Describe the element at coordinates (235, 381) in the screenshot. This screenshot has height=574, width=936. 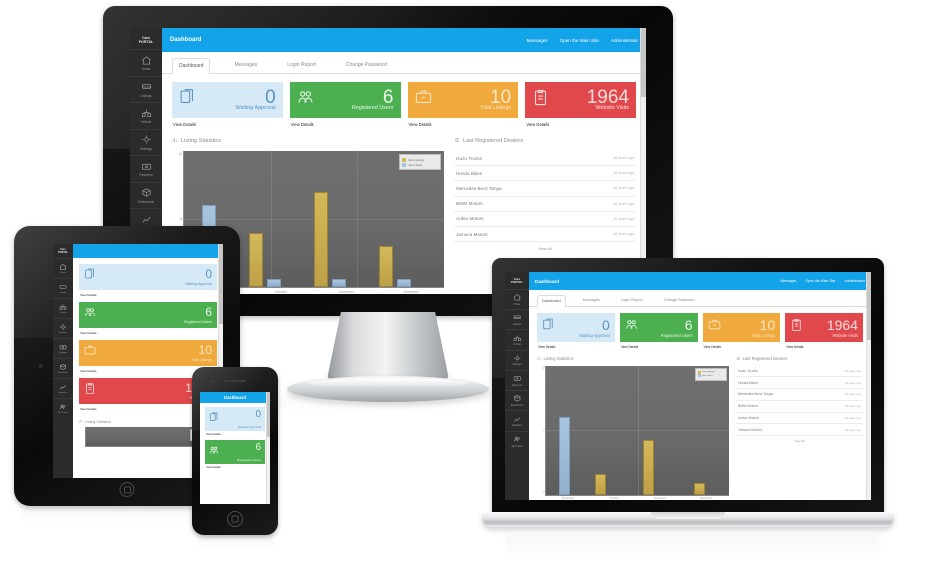
I see `speaker-grille-icon` at that location.